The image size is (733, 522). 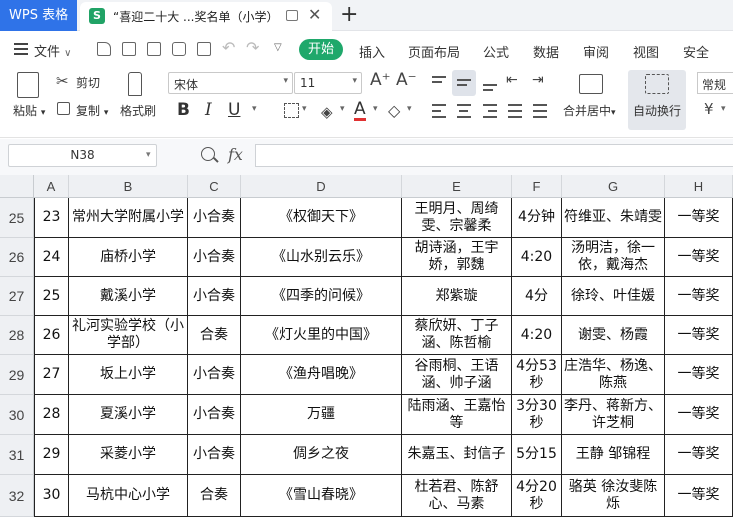 I want to click on table-cell: 4分, so click(x=537, y=296).